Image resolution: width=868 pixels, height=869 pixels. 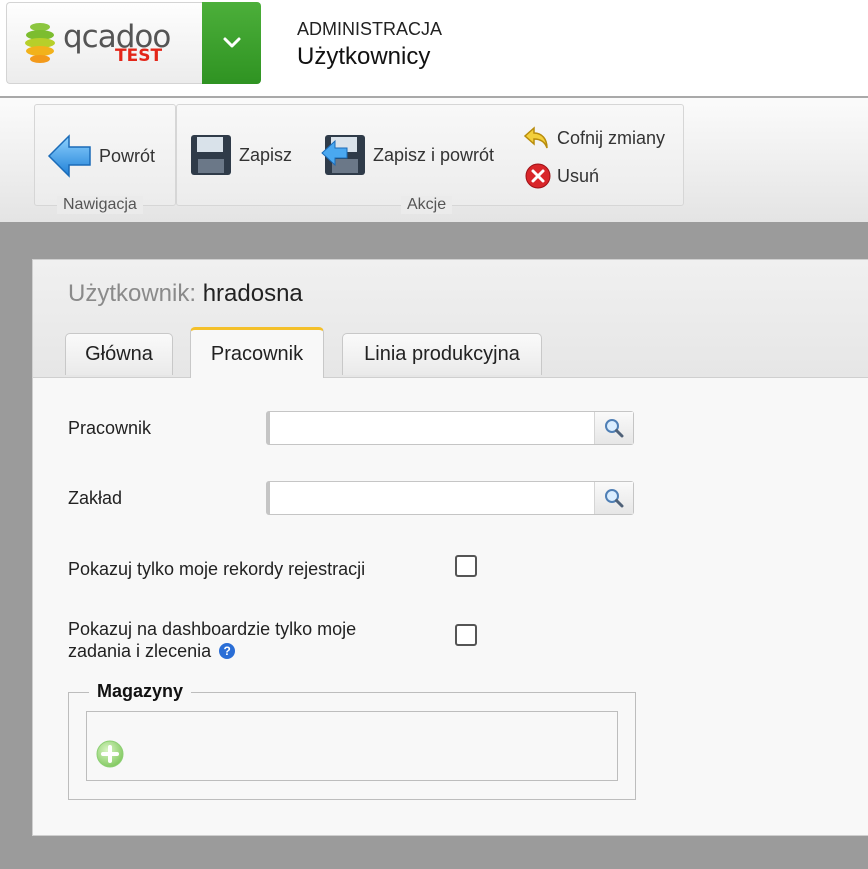 I want to click on tab-pracownik: Pracownik, so click(x=257, y=352).